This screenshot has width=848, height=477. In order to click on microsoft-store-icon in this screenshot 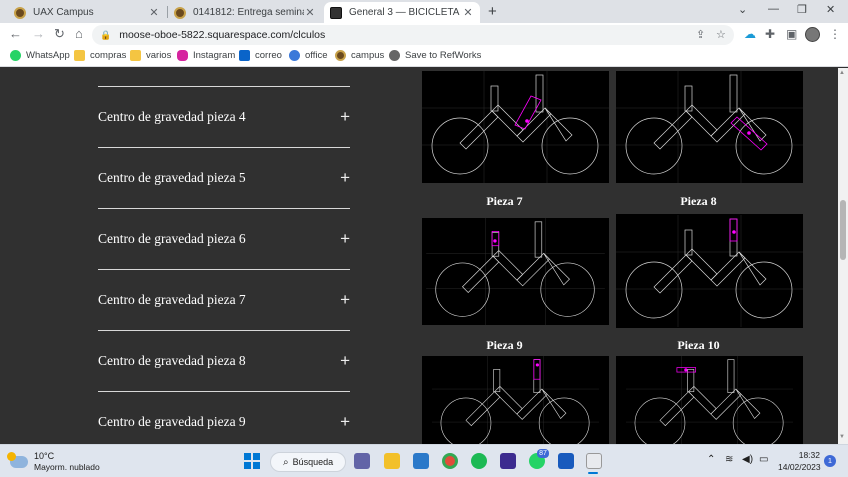, I will do `click(421, 461)`.